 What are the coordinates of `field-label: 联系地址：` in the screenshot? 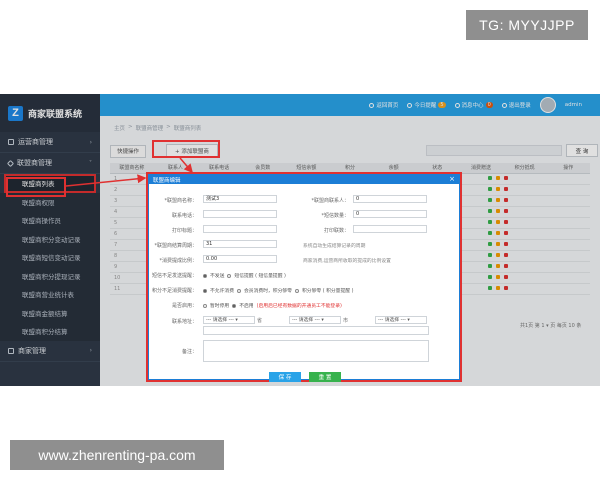 It's located at (184, 322).